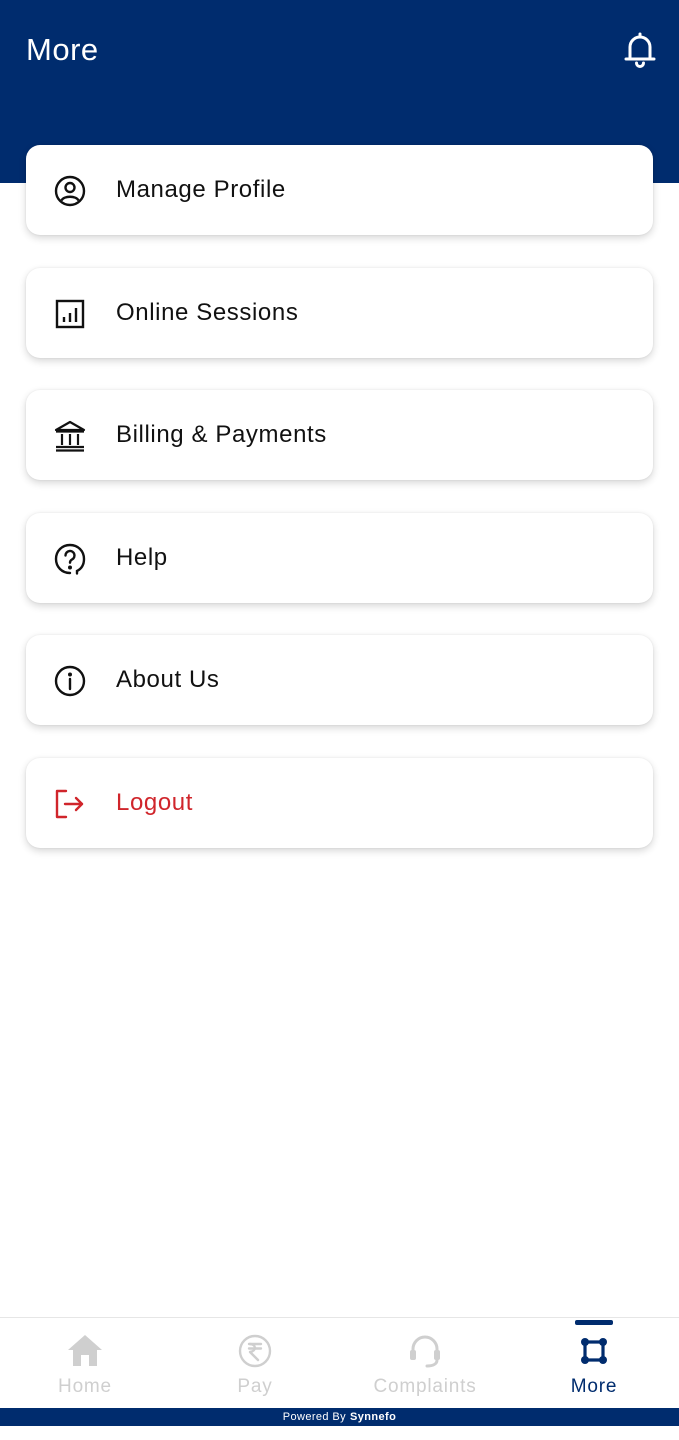 This screenshot has height=1440, width=679. What do you see at coordinates (201, 189) in the screenshot?
I see `menu-label-manage-profile: Manage Profile` at bounding box center [201, 189].